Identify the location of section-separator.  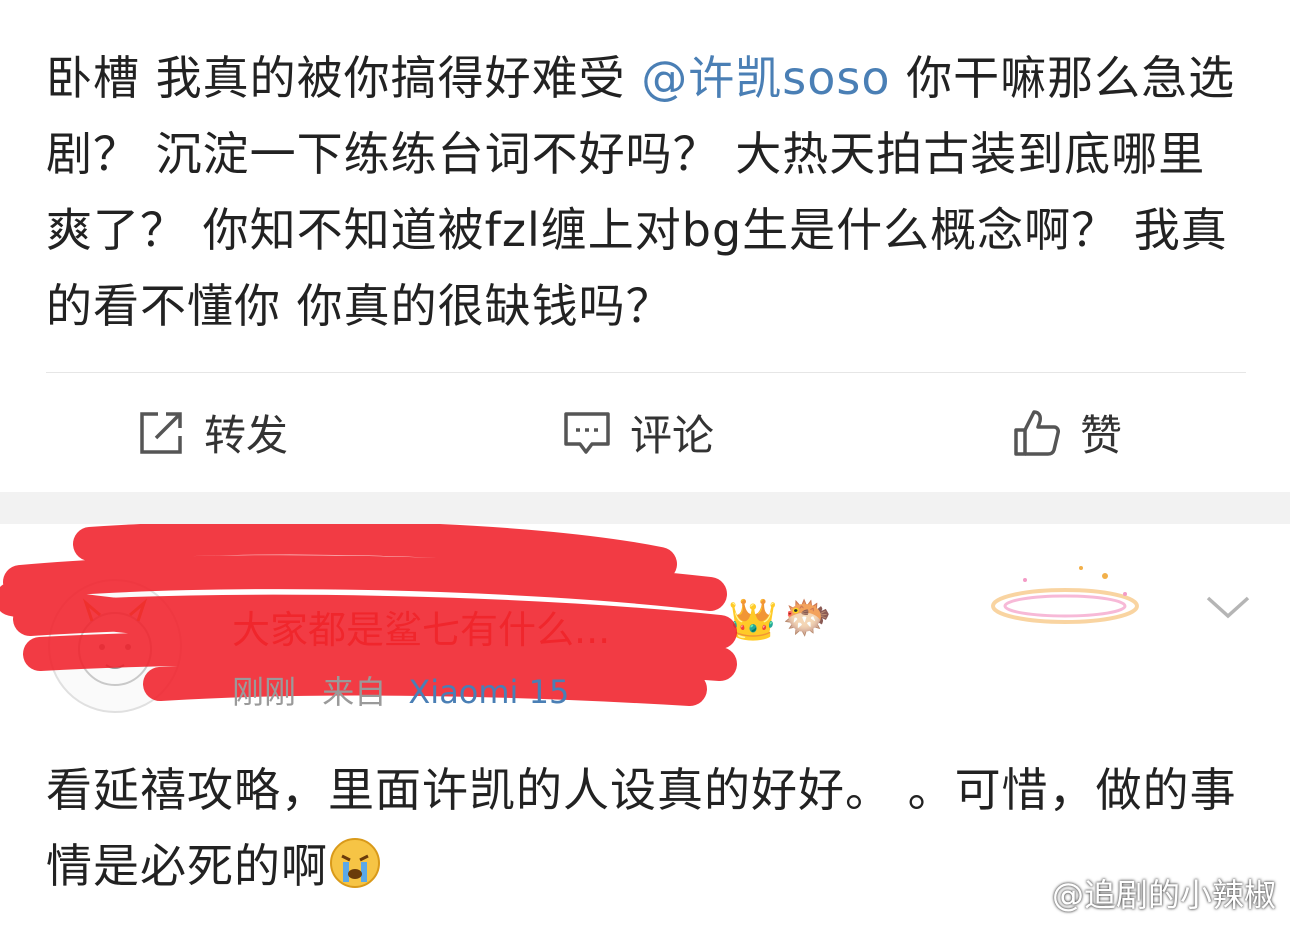
(645, 508).